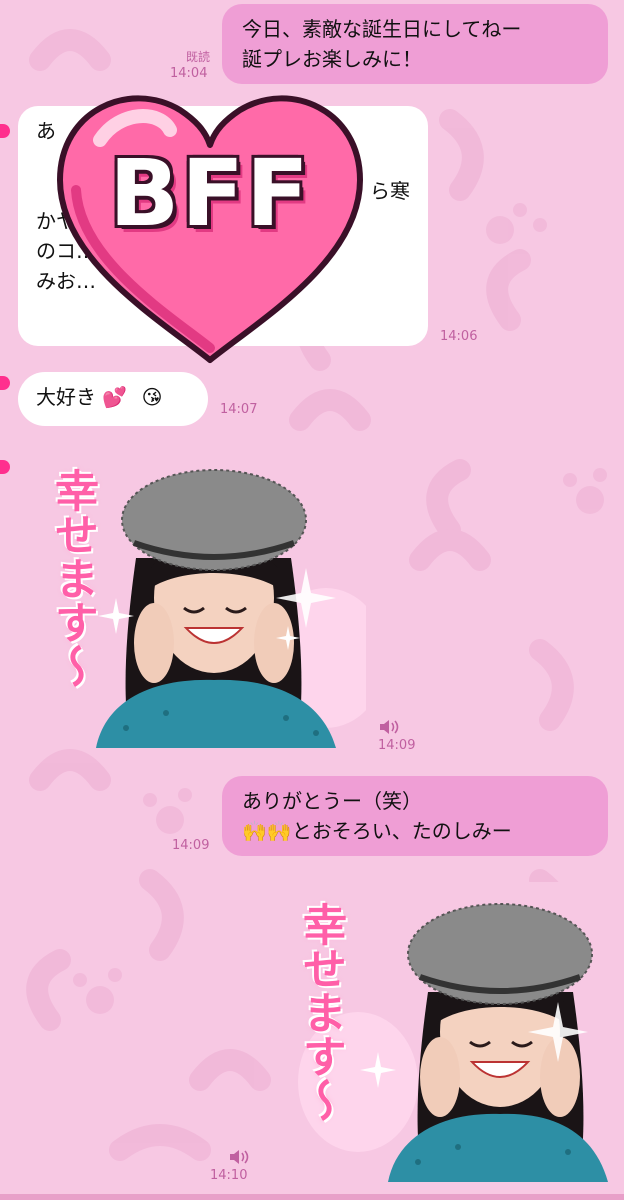  I want to click on bff-badge-text: BFF, so click(210, 193).